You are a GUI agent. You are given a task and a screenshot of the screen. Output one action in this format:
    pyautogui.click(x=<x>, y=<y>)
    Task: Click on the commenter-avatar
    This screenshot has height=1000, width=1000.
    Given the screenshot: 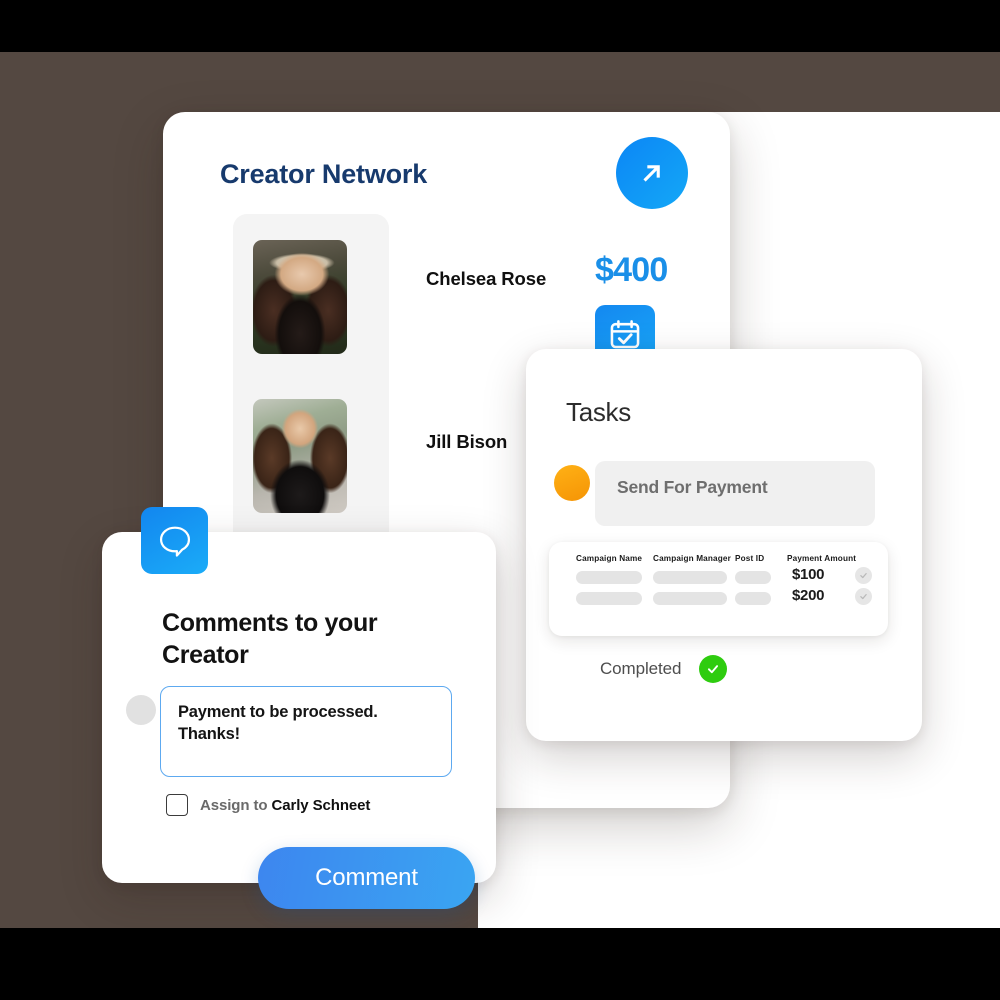 What is the action you would take?
    pyautogui.click(x=141, y=710)
    